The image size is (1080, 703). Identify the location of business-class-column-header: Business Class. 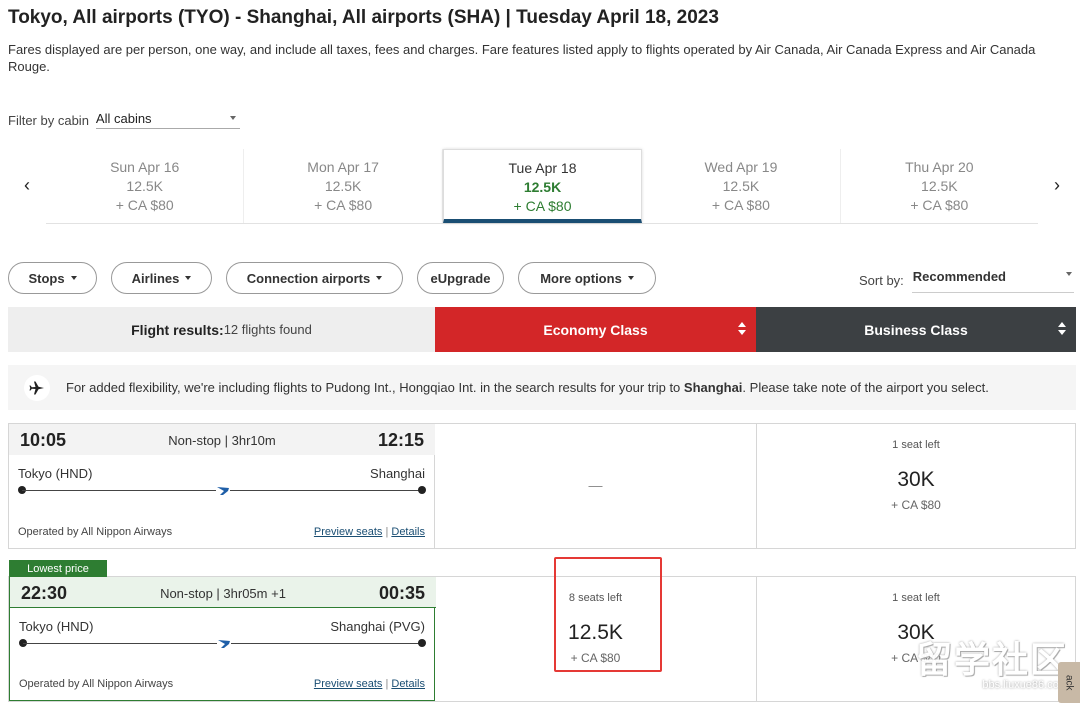
(916, 329).